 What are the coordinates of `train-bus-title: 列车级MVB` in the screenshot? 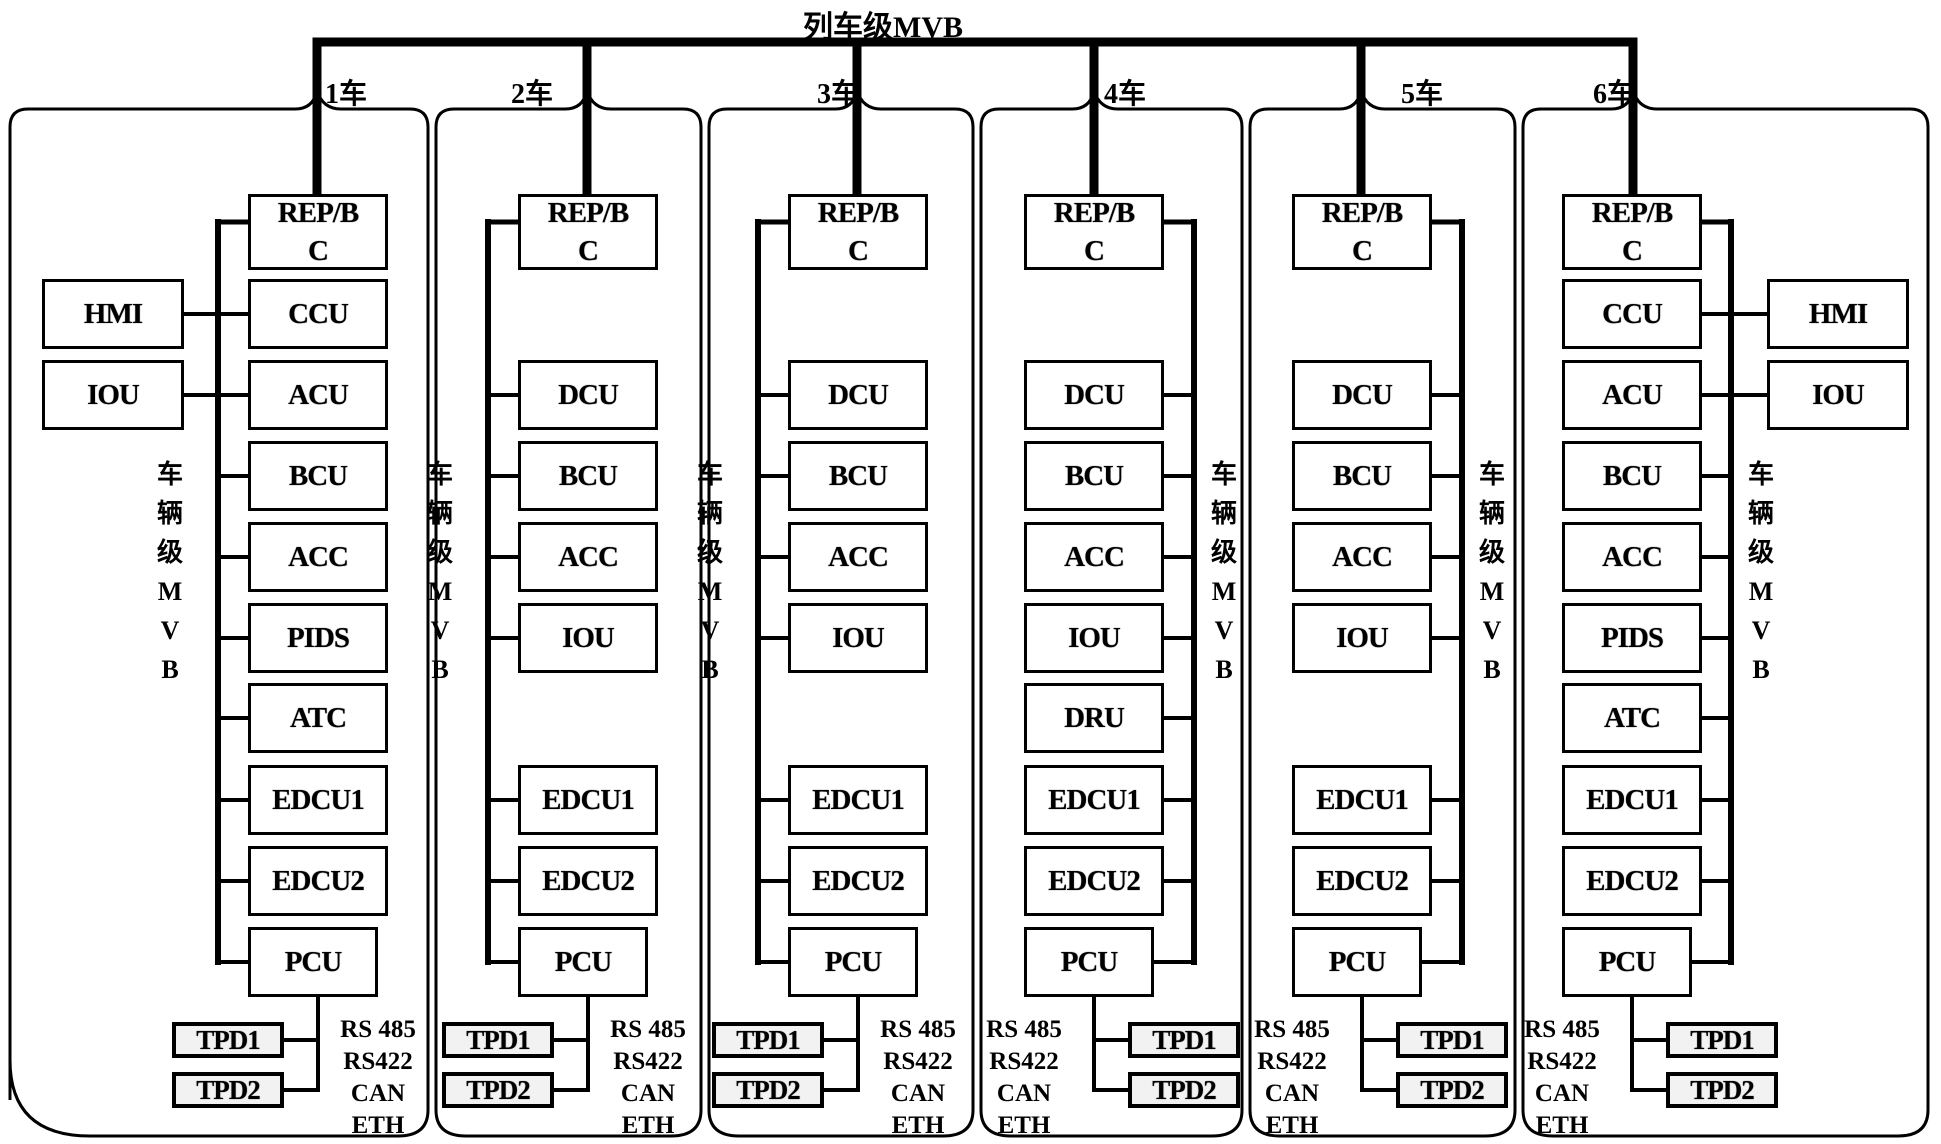 It's located at (883, 27).